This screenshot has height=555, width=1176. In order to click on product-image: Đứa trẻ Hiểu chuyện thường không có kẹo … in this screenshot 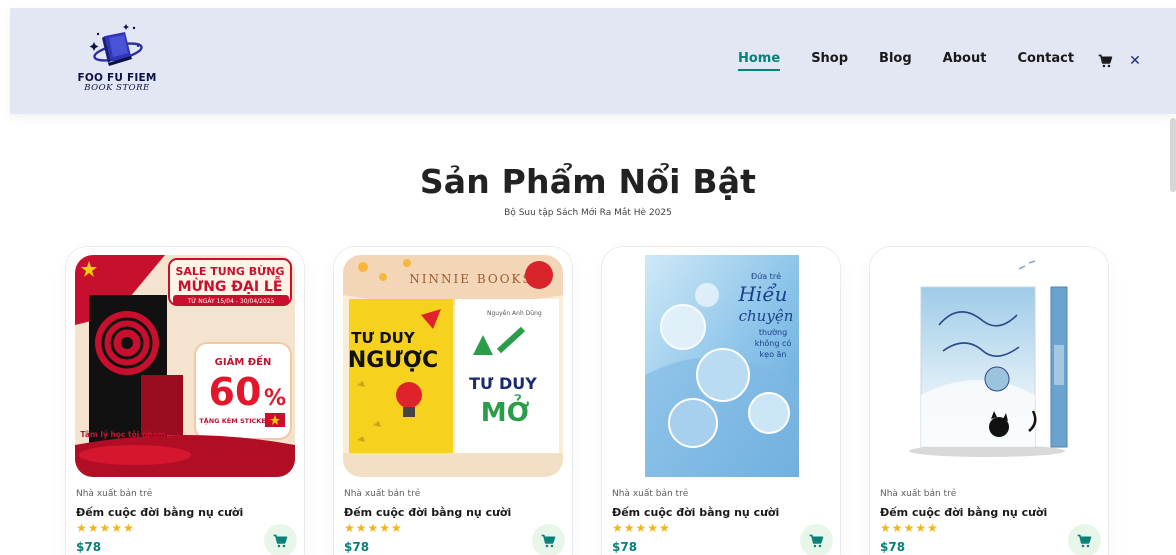, I will do `click(721, 366)`.